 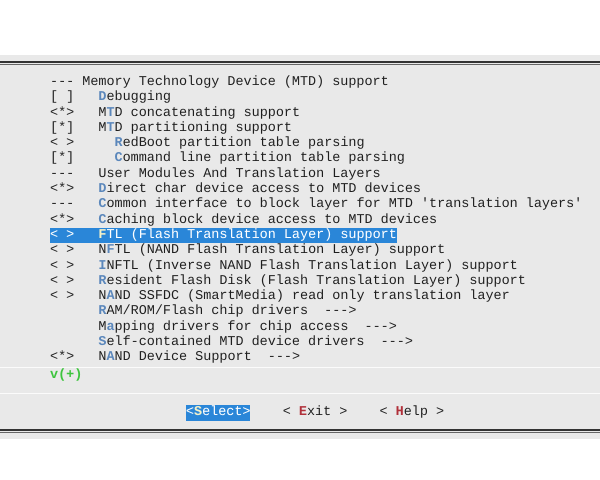 I want to click on menu-item: < > INFTL (Inverse NAND Flash Translation Layer) support, so click(x=284, y=266).